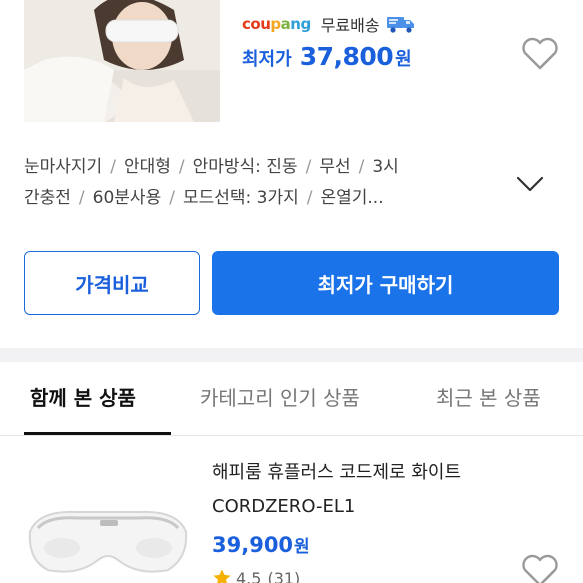 The height and width of the screenshot is (583, 583). I want to click on related-product-title: 해피룸 휴플러스 코드제로 화이트 CORDZERO-EL1, so click(387, 490).